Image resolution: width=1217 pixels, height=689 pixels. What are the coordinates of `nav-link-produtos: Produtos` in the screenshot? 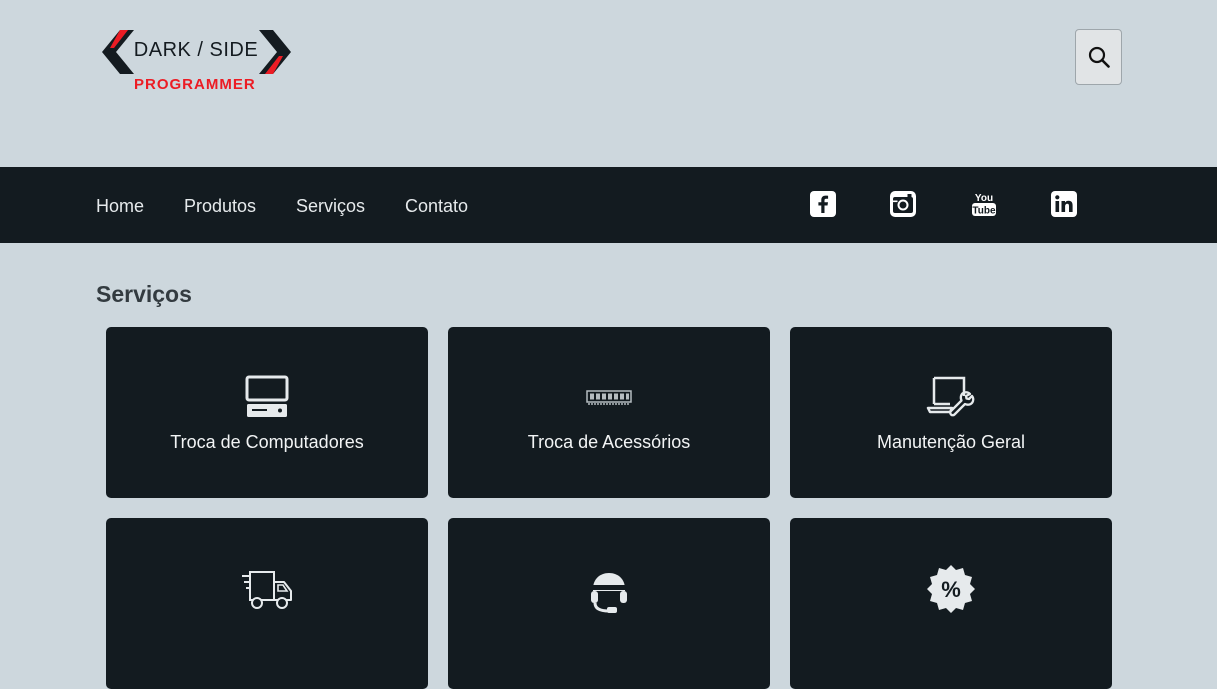 It's located at (220, 206).